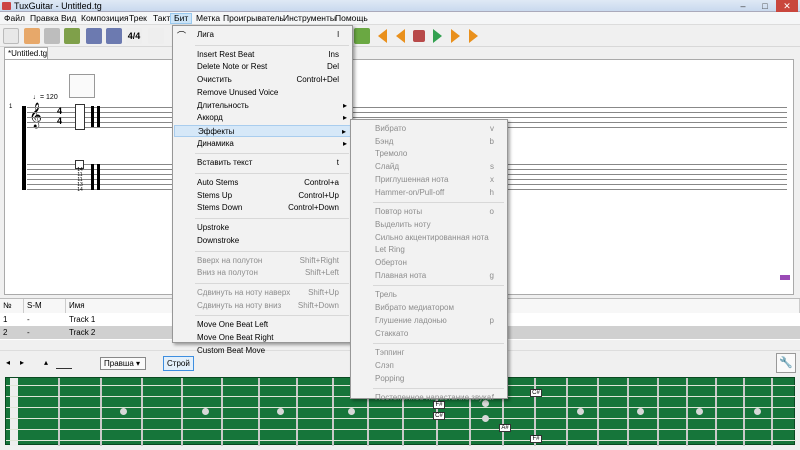  I want to click on beat-menu-item-3: Delete Note or Rest Del, so click(262, 67).